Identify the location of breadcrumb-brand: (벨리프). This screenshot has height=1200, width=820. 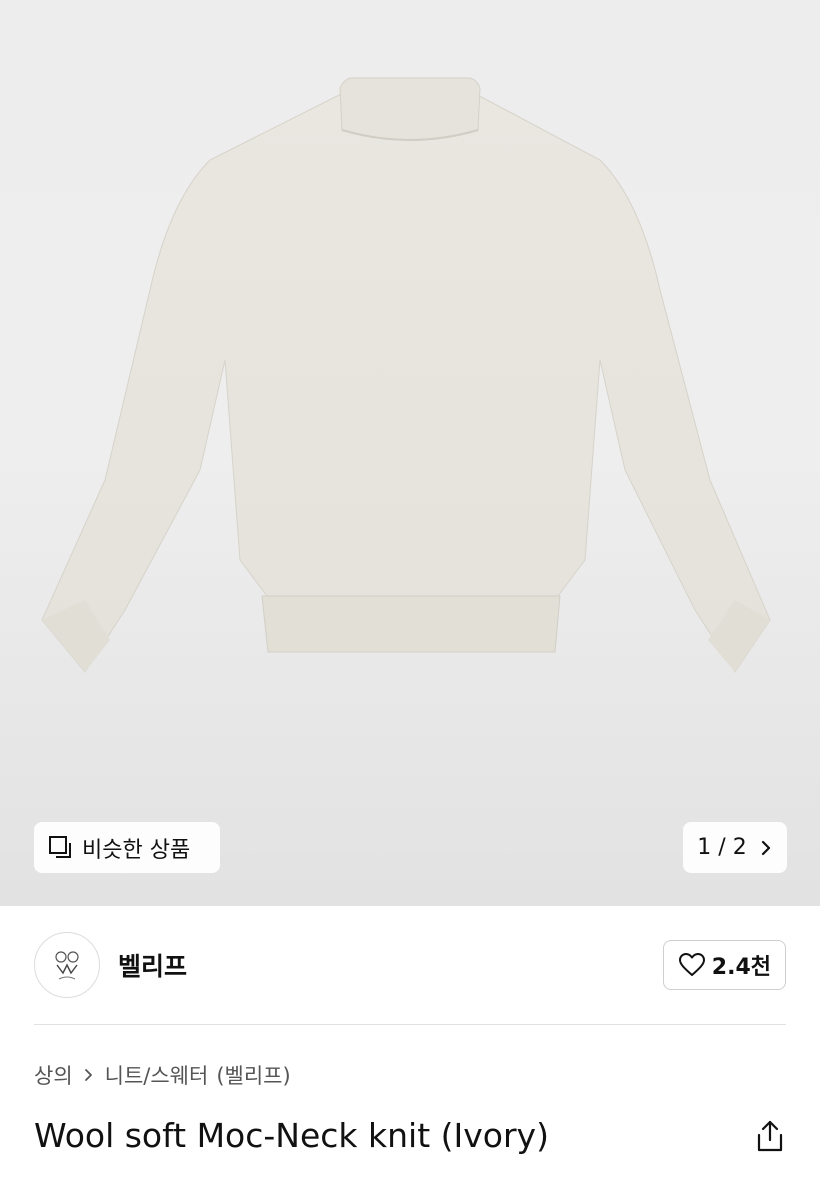
(253, 1075).